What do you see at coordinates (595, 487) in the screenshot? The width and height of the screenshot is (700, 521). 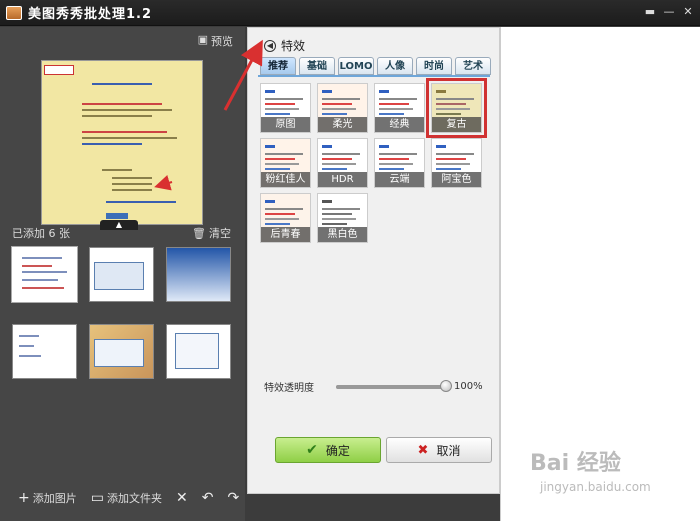 I see `watermark-url: jingyan.baidu.com` at bounding box center [595, 487].